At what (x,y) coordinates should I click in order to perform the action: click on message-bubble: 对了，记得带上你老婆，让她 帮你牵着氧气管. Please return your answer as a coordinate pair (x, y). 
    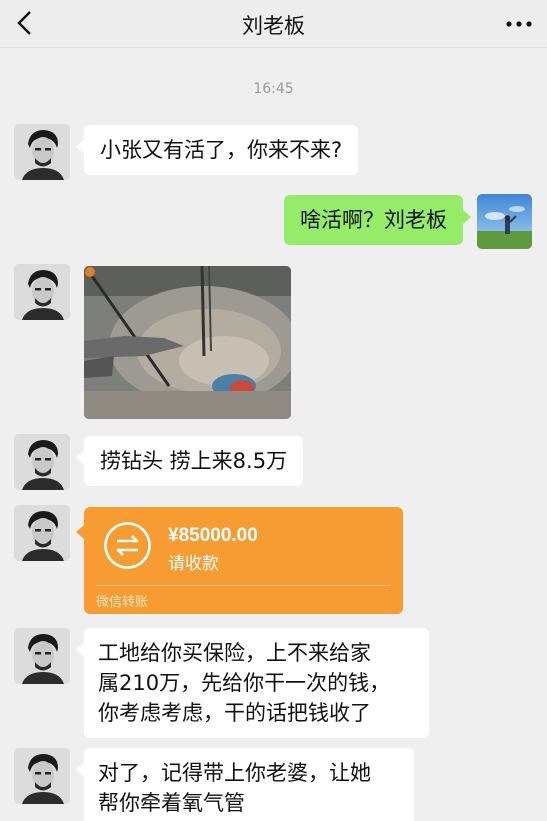
    Looking at the image, I should click on (245, 784).